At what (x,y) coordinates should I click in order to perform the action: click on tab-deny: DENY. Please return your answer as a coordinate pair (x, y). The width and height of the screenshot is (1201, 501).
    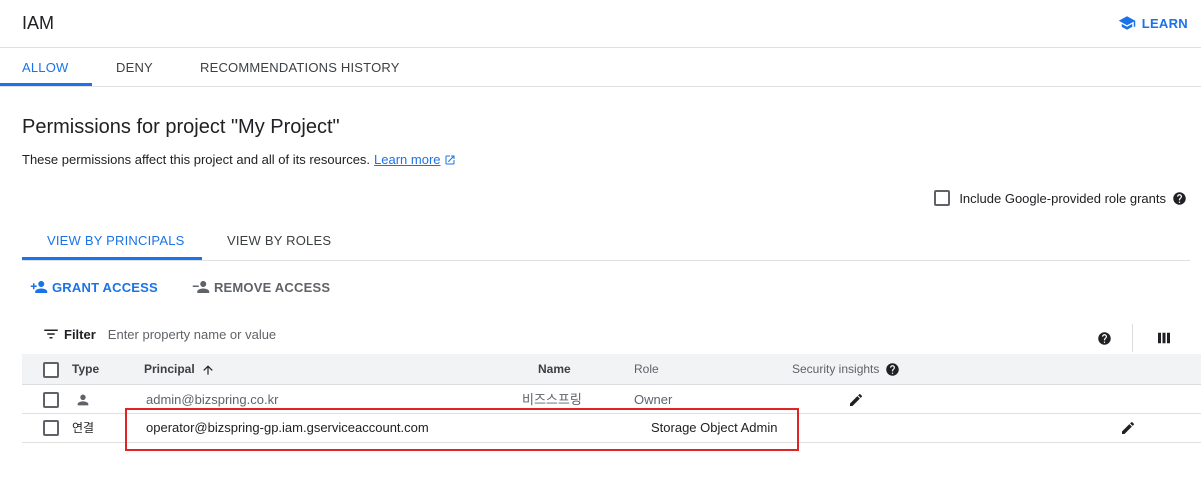
    Looking at the image, I should click on (134, 68).